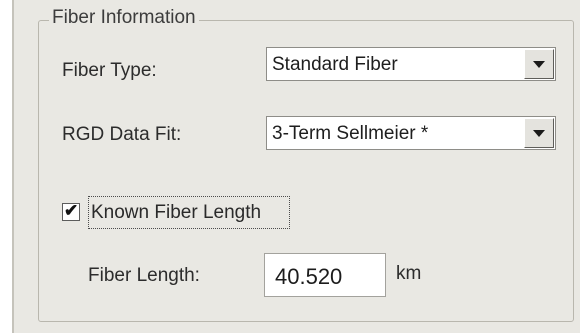 This screenshot has width=580, height=333. What do you see at coordinates (350, 133) in the screenshot?
I see `rgd-data-fit-value: 3-Term Sellmeier *` at bounding box center [350, 133].